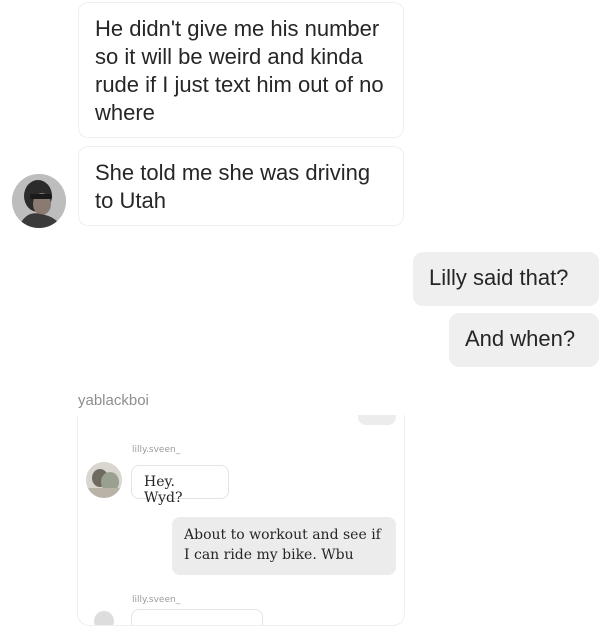 This screenshot has height=626, width=612. I want to click on incoming-message: She told me she was driving to Utah, so click(241, 186).